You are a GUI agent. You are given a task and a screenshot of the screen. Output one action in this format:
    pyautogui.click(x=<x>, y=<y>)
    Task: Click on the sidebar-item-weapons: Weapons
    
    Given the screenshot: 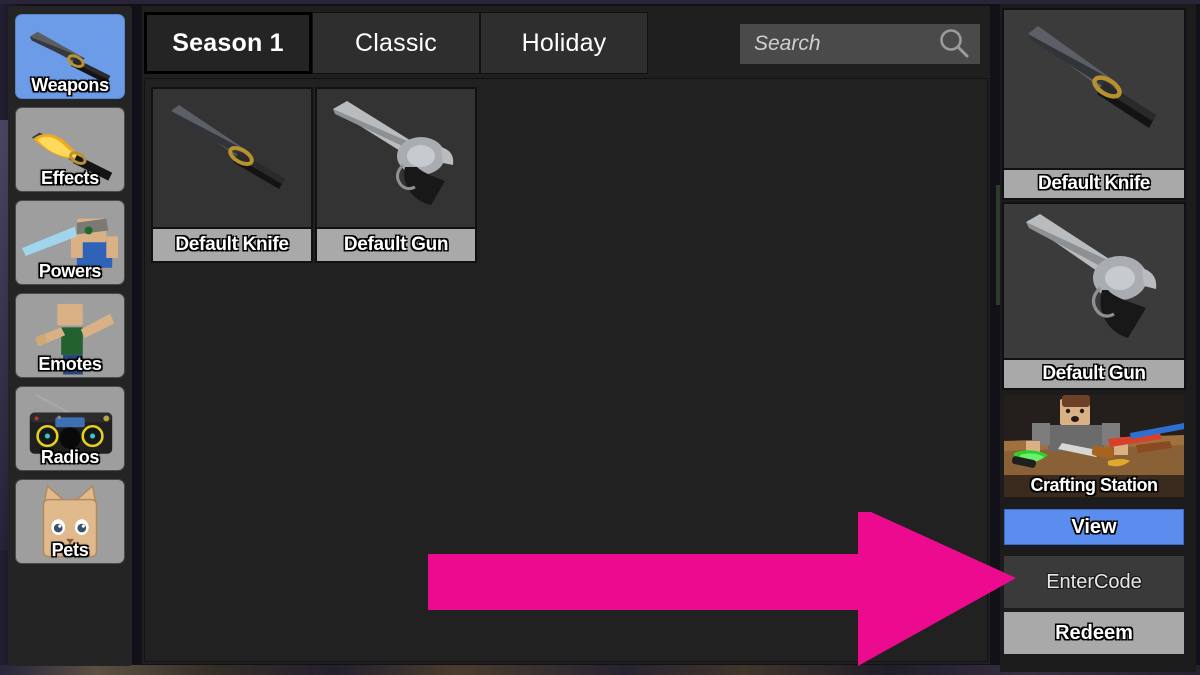 What is the action you would take?
    pyautogui.click(x=70, y=56)
    